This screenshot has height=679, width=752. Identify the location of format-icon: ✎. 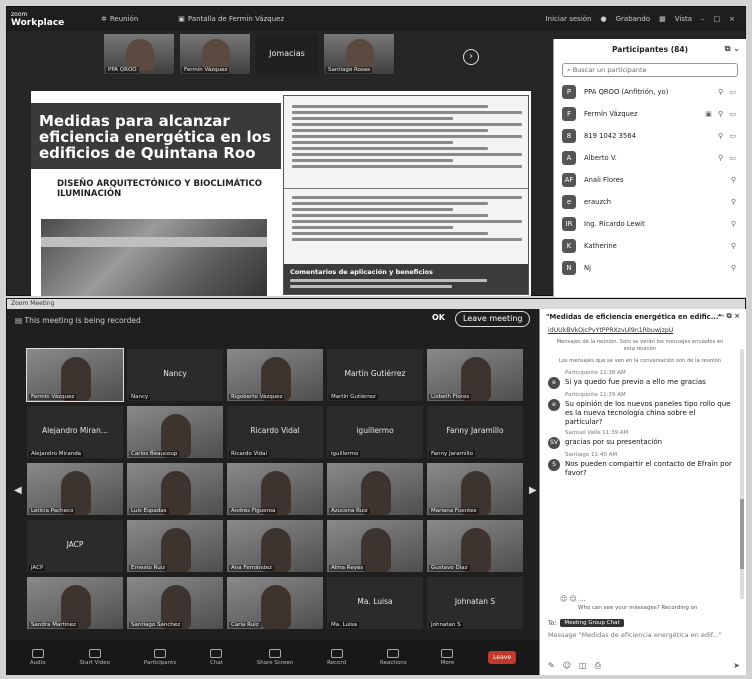
(551, 666).